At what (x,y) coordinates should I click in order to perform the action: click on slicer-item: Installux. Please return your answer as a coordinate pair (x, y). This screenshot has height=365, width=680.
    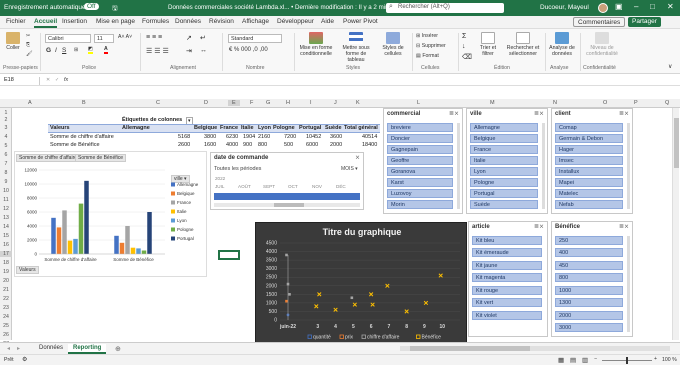
    Looking at the image, I should click on (589, 171).